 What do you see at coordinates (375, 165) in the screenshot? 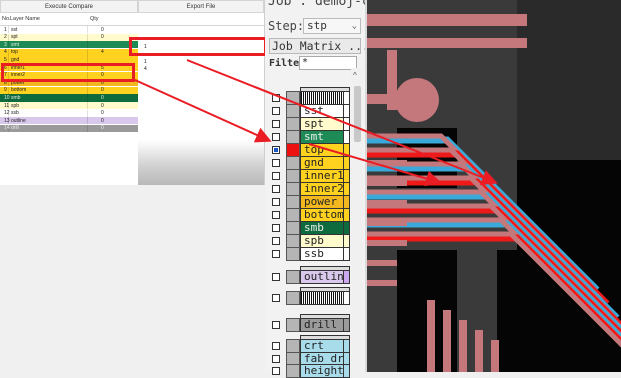
I see `arrow-layer-to-board` at bounding box center [375, 165].